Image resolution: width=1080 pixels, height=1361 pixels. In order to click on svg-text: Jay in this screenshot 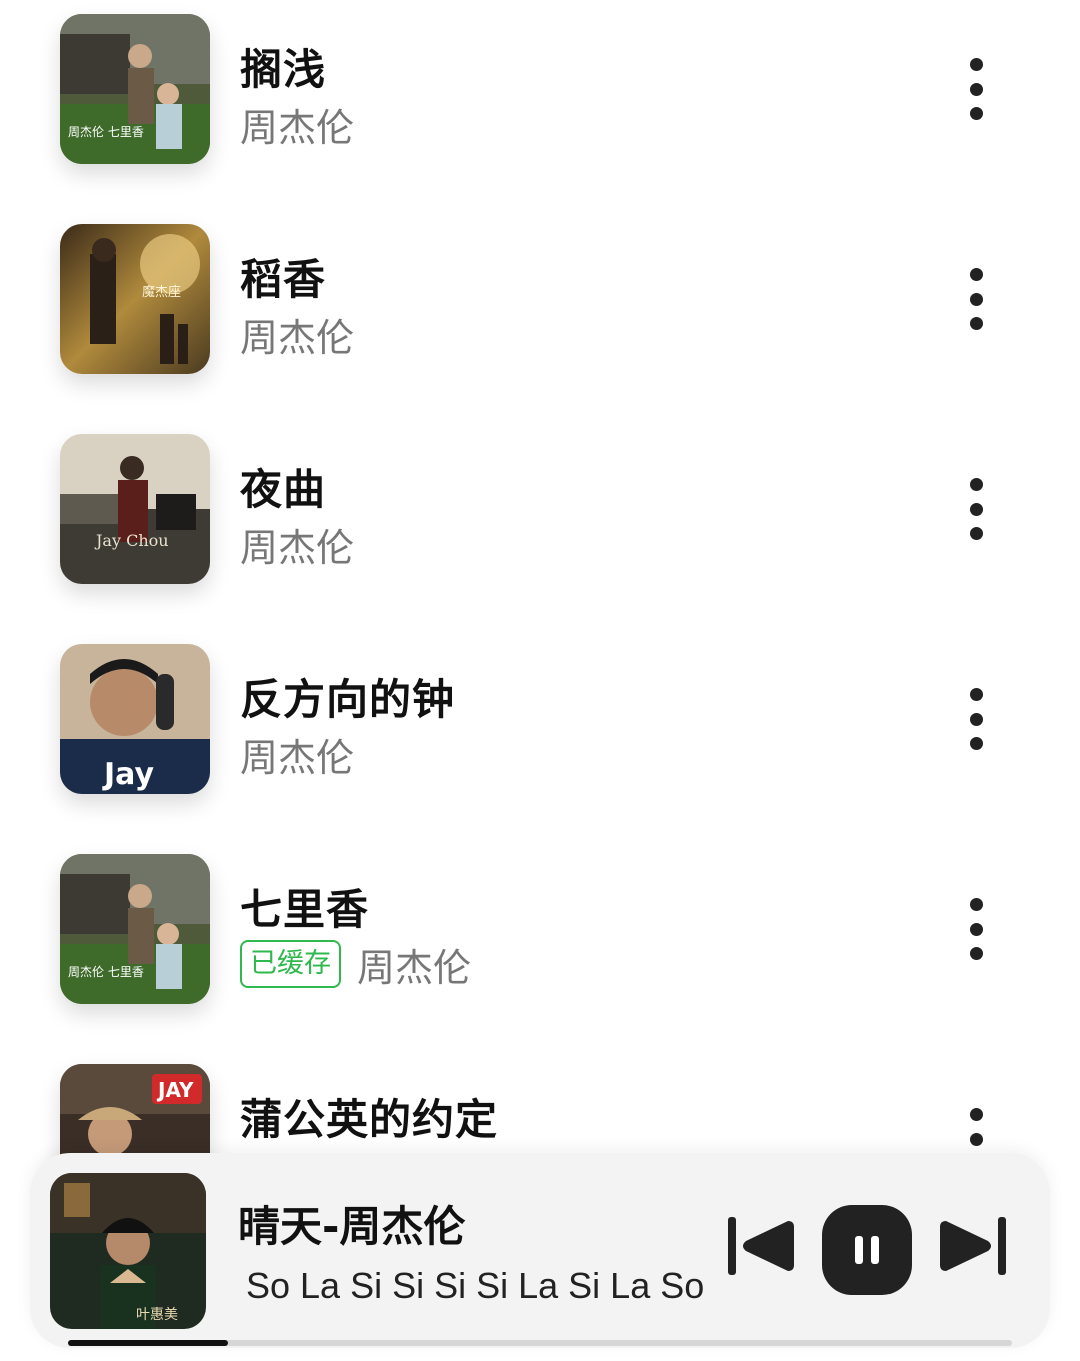, I will do `click(128, 774)`.